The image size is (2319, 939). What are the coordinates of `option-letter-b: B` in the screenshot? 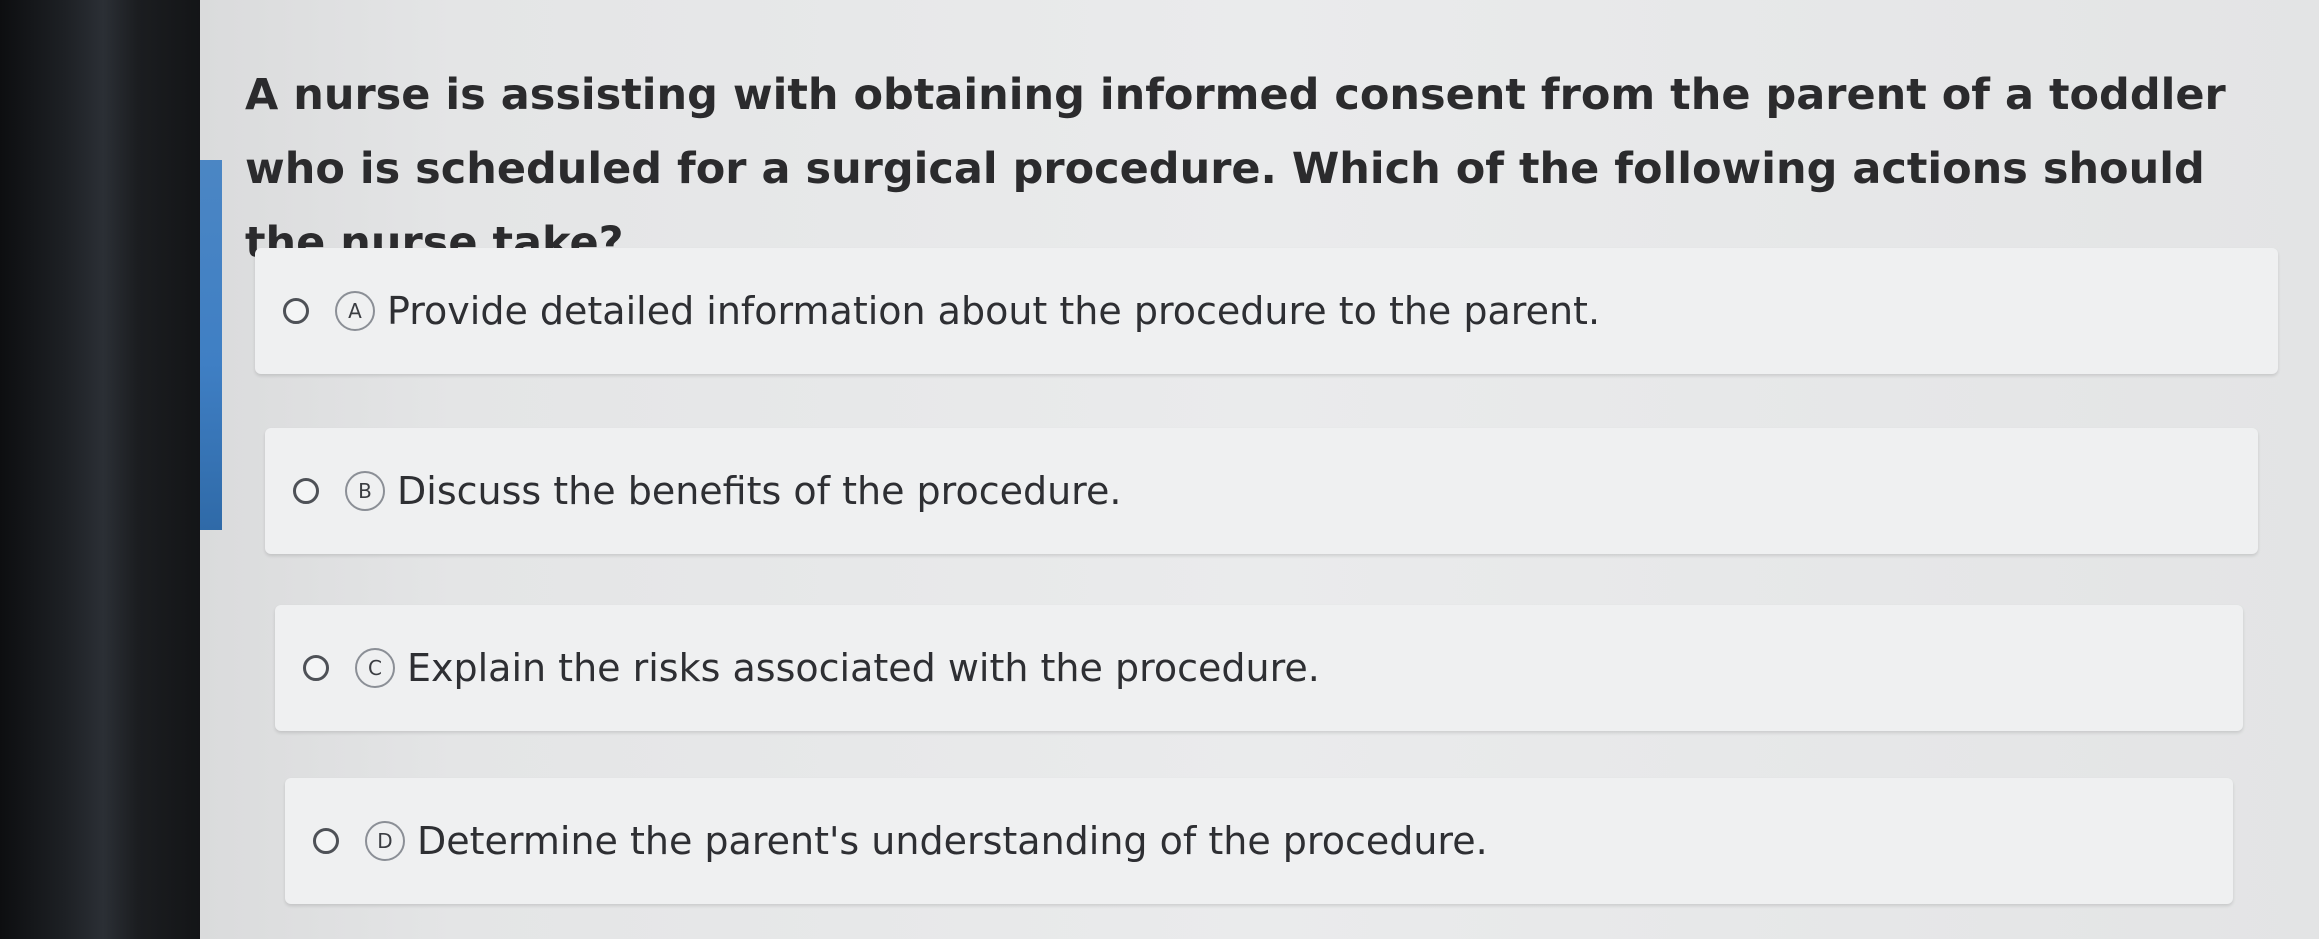 It's located at (365, 491).